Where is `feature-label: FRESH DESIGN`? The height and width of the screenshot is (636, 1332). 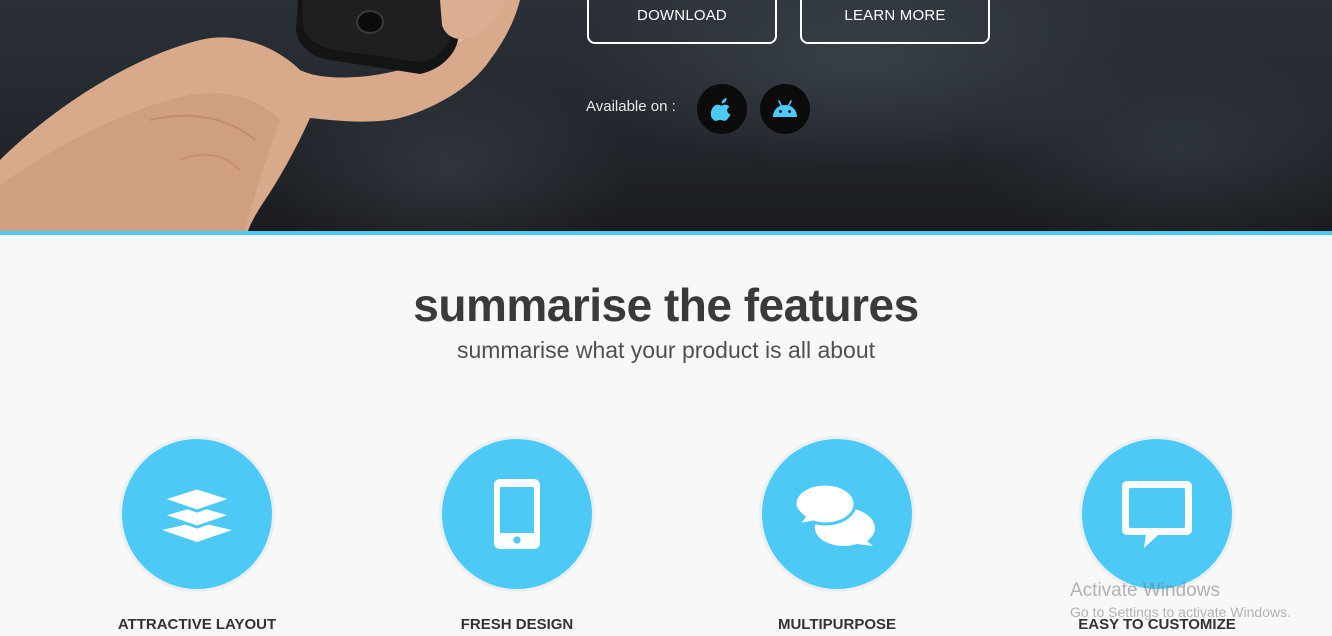
feature-label: FRESH DESIGN is located at coordinates (517, 624).